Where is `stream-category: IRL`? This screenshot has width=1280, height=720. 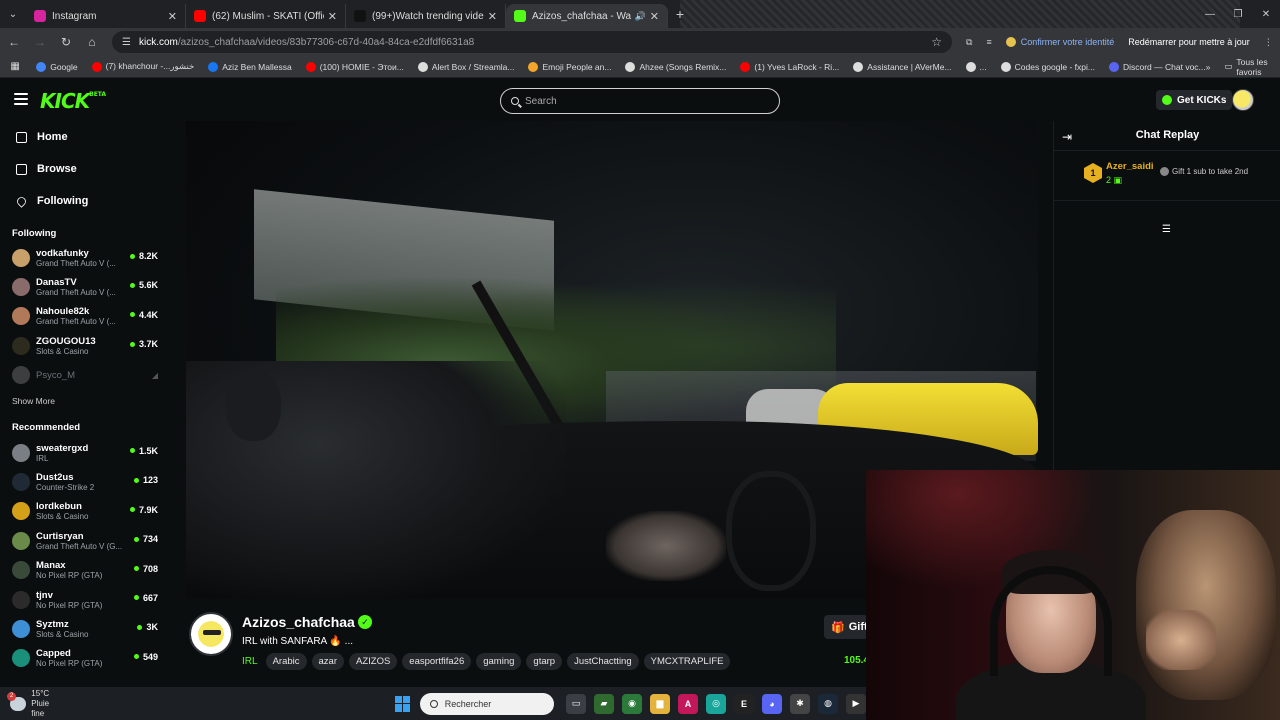
stream-category: IRL is located at coordinates (250, 661).